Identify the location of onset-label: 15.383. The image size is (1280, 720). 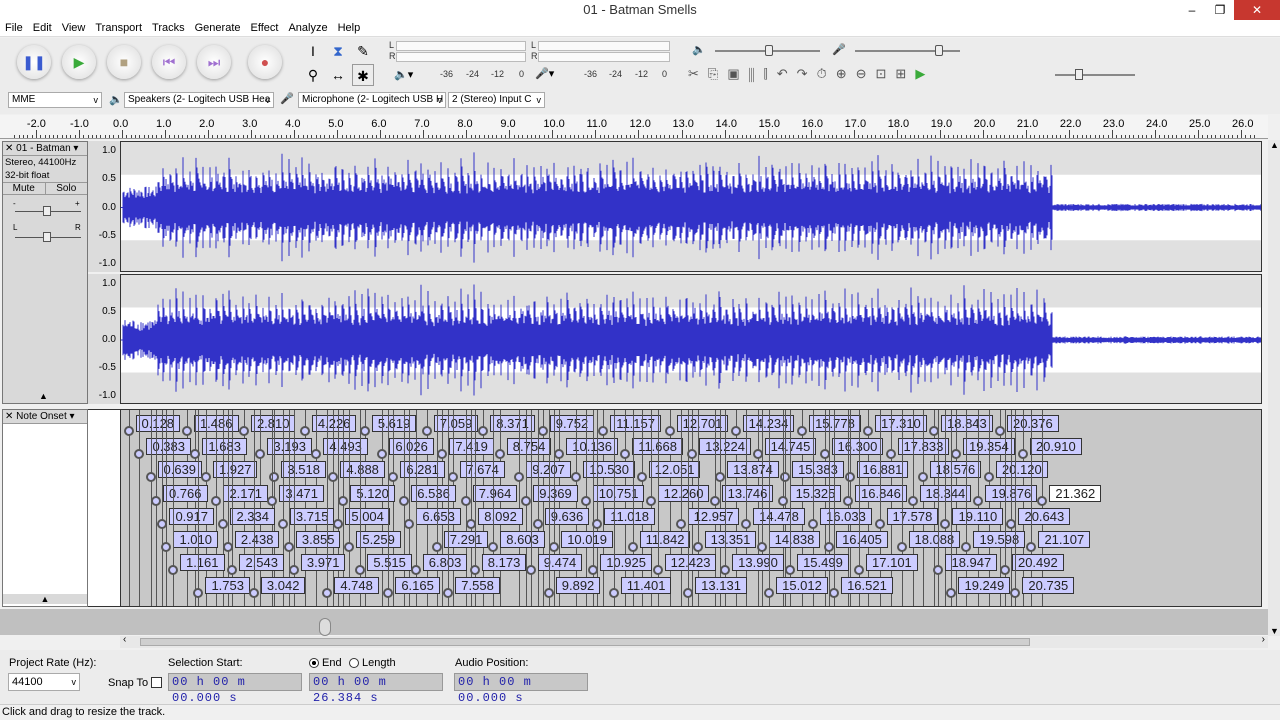
(818, 470).